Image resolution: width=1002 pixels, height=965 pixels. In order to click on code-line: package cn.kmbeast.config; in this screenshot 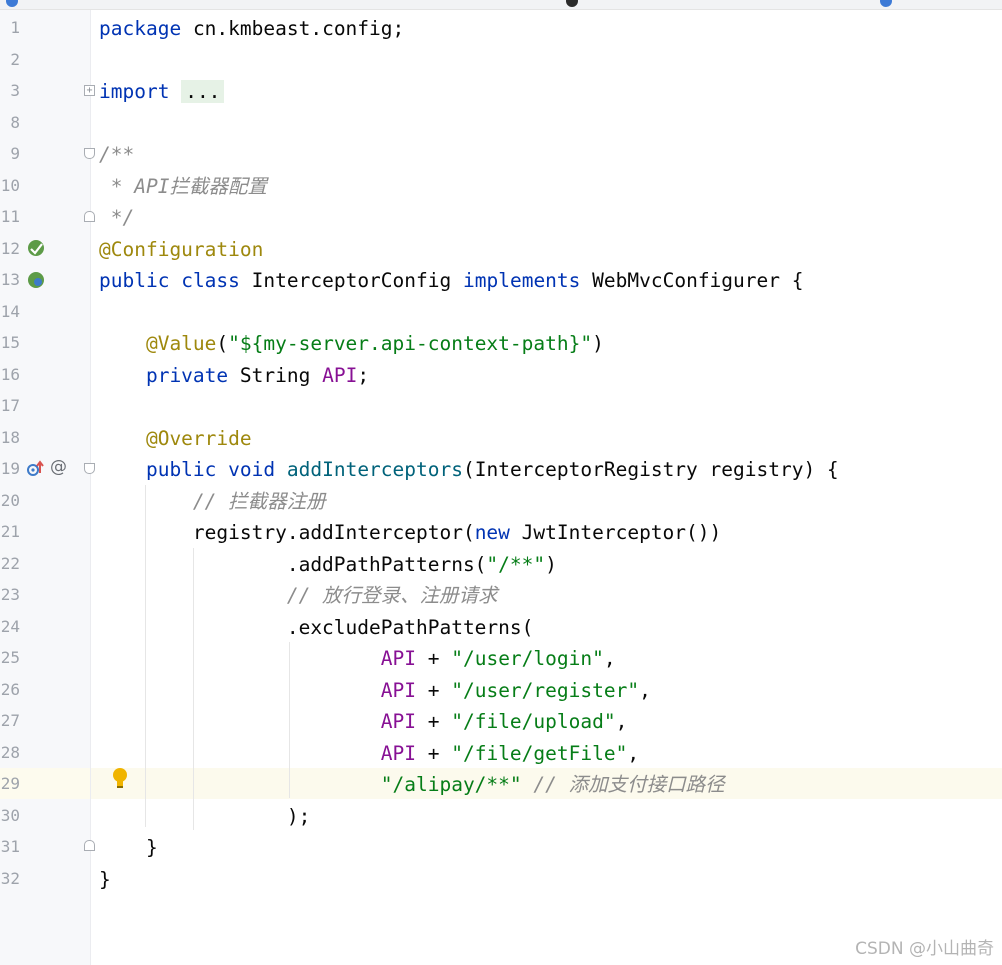, I will do `click(251, 27)`.